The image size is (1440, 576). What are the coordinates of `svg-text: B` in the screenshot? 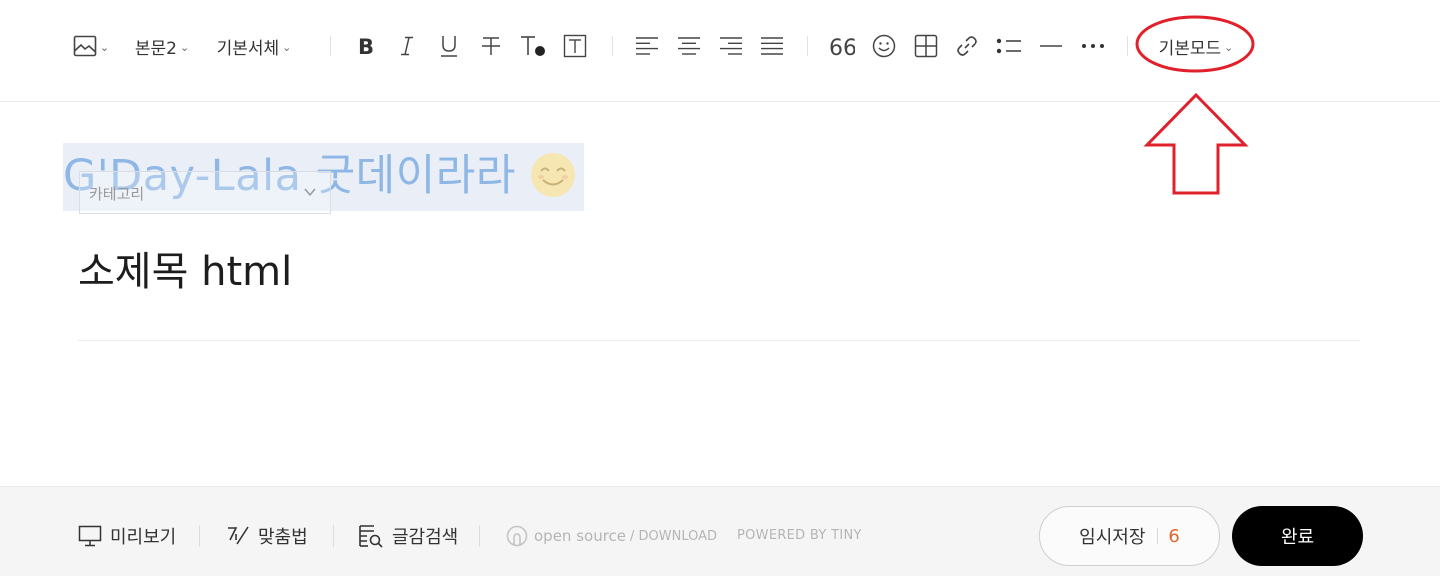 It's located at (366, 46).